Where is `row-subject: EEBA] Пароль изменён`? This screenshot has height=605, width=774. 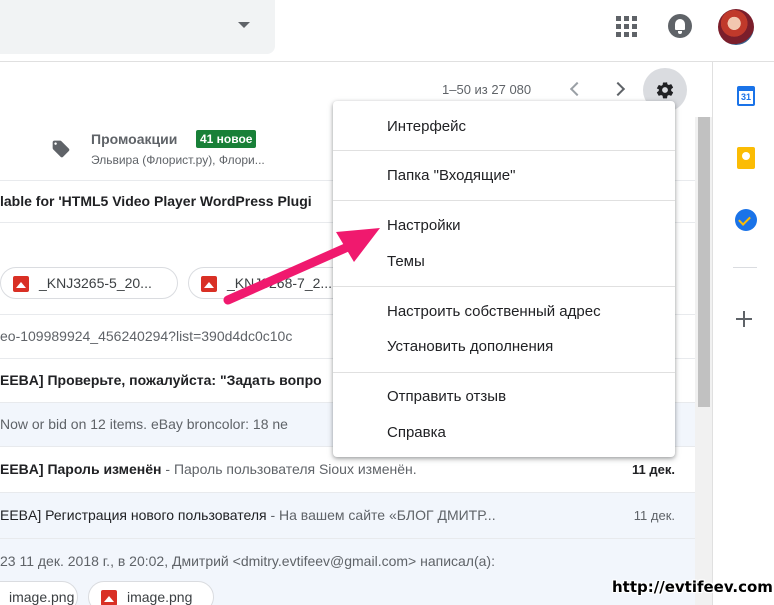 row-subject: EEBA] Пароль изменён is located at coordinates (81, 469).